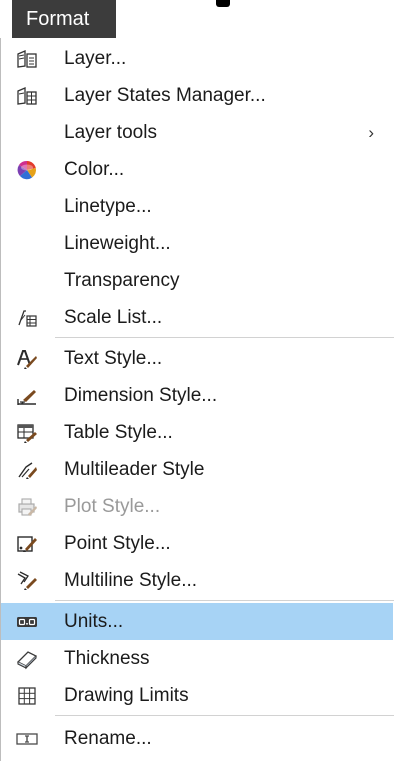 This screenshot has height=761, width=394. I want to click on menu-item-label: Drawing Limits, so click(126, 695).